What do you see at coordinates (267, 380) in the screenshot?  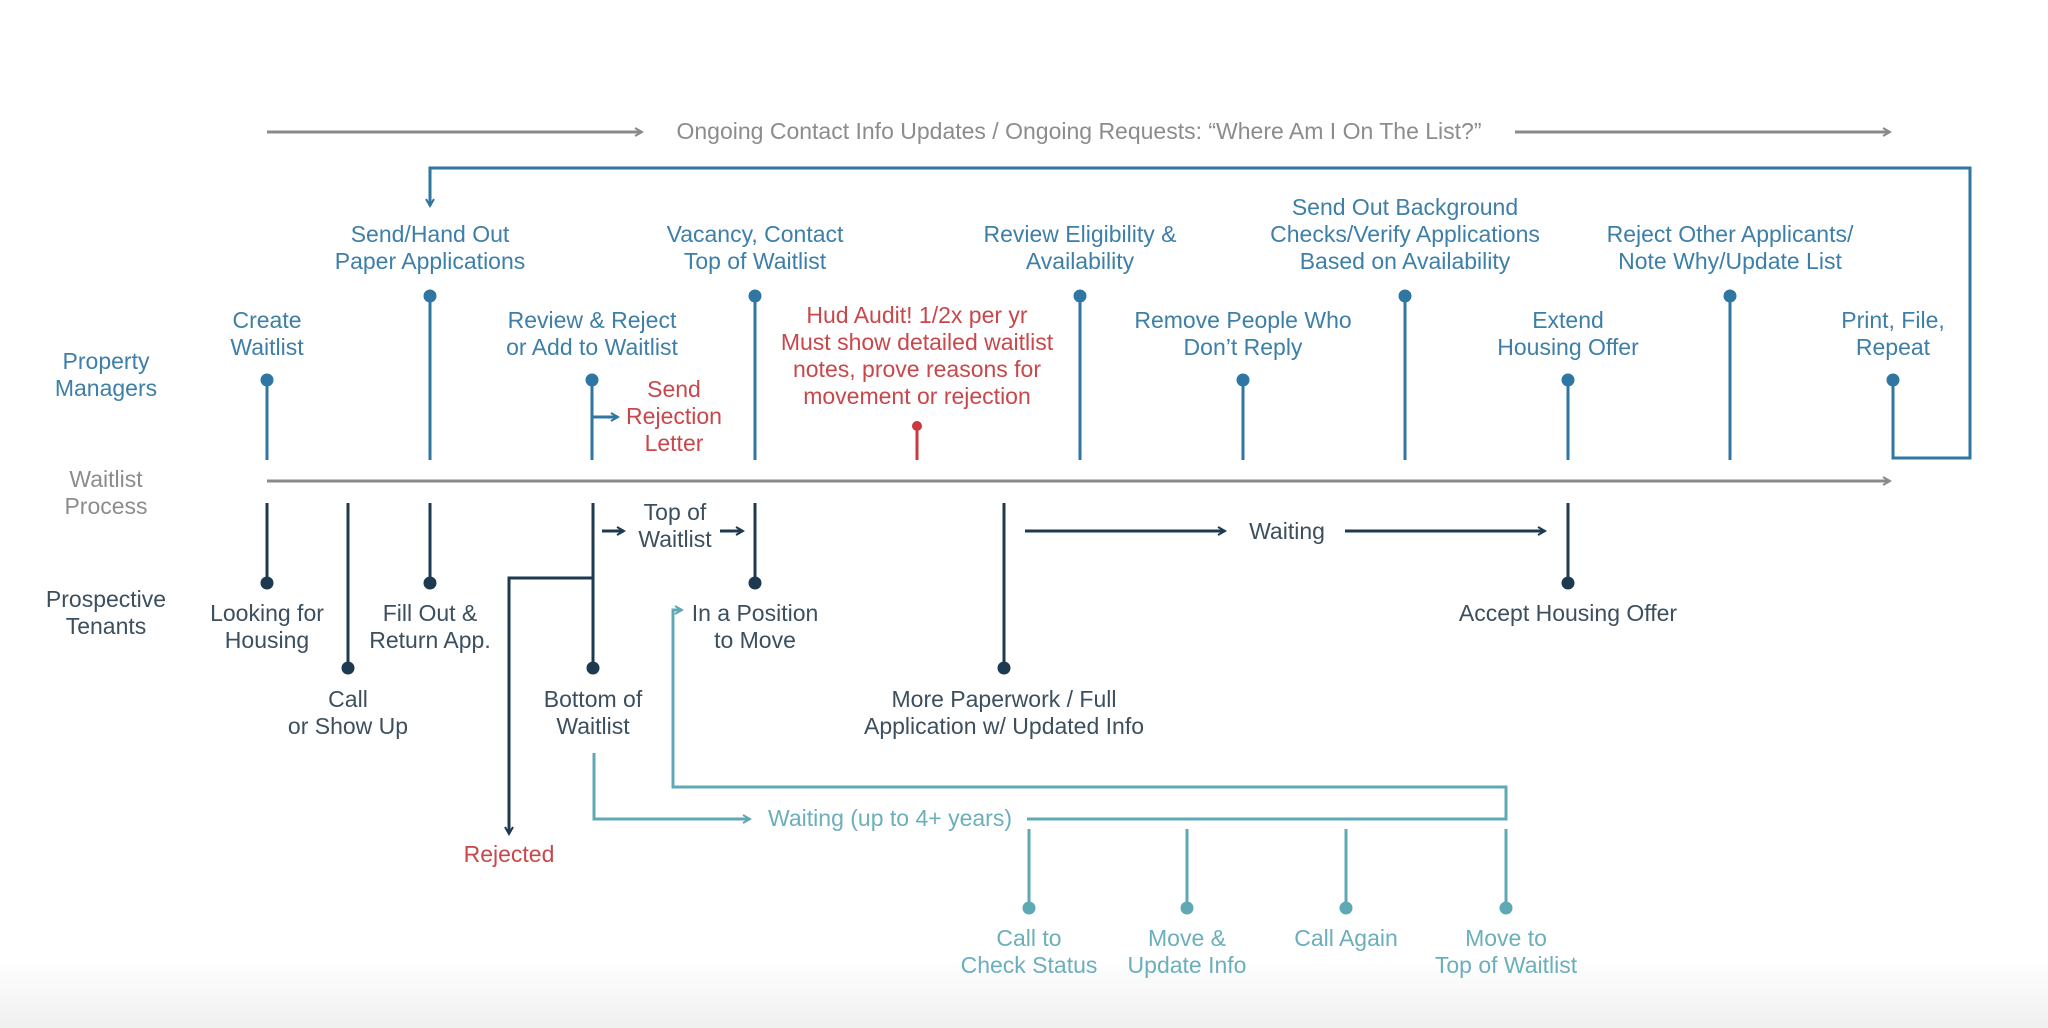 I see `dot-create-waitlist` at bounding box center [267, 380].